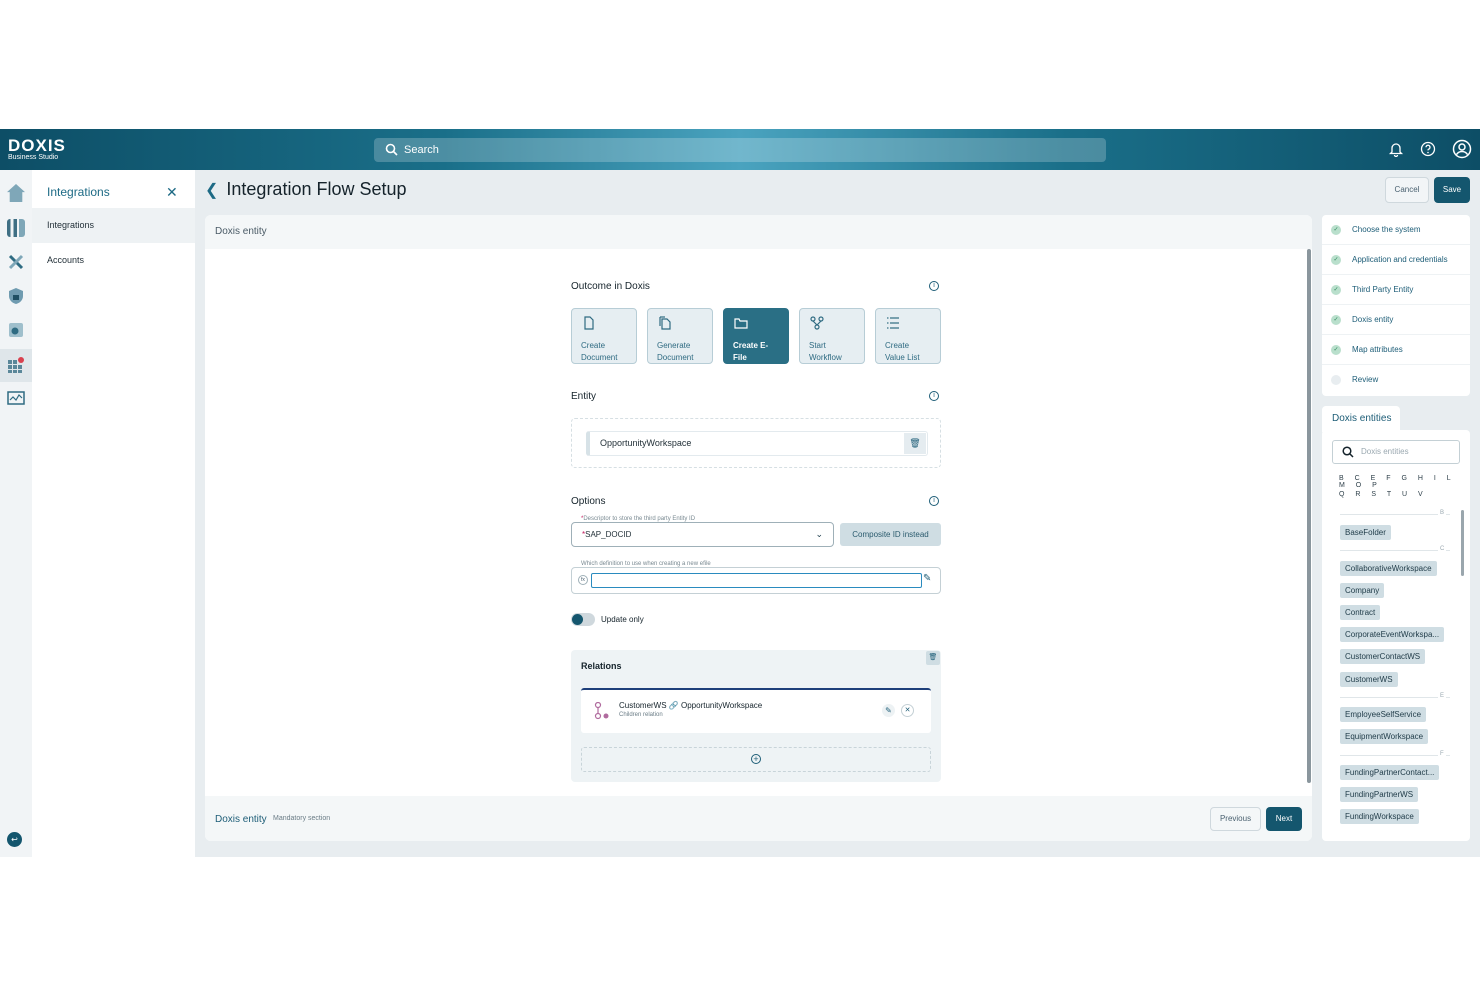 The image size is (1480, 987). I want to click on update-only-label: Update only, so click(622, 619).